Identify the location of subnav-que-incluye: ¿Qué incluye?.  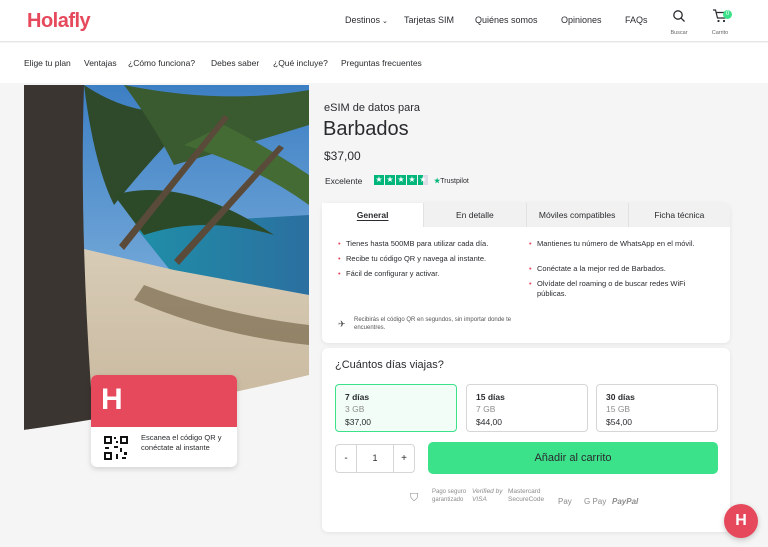
(300, 63).